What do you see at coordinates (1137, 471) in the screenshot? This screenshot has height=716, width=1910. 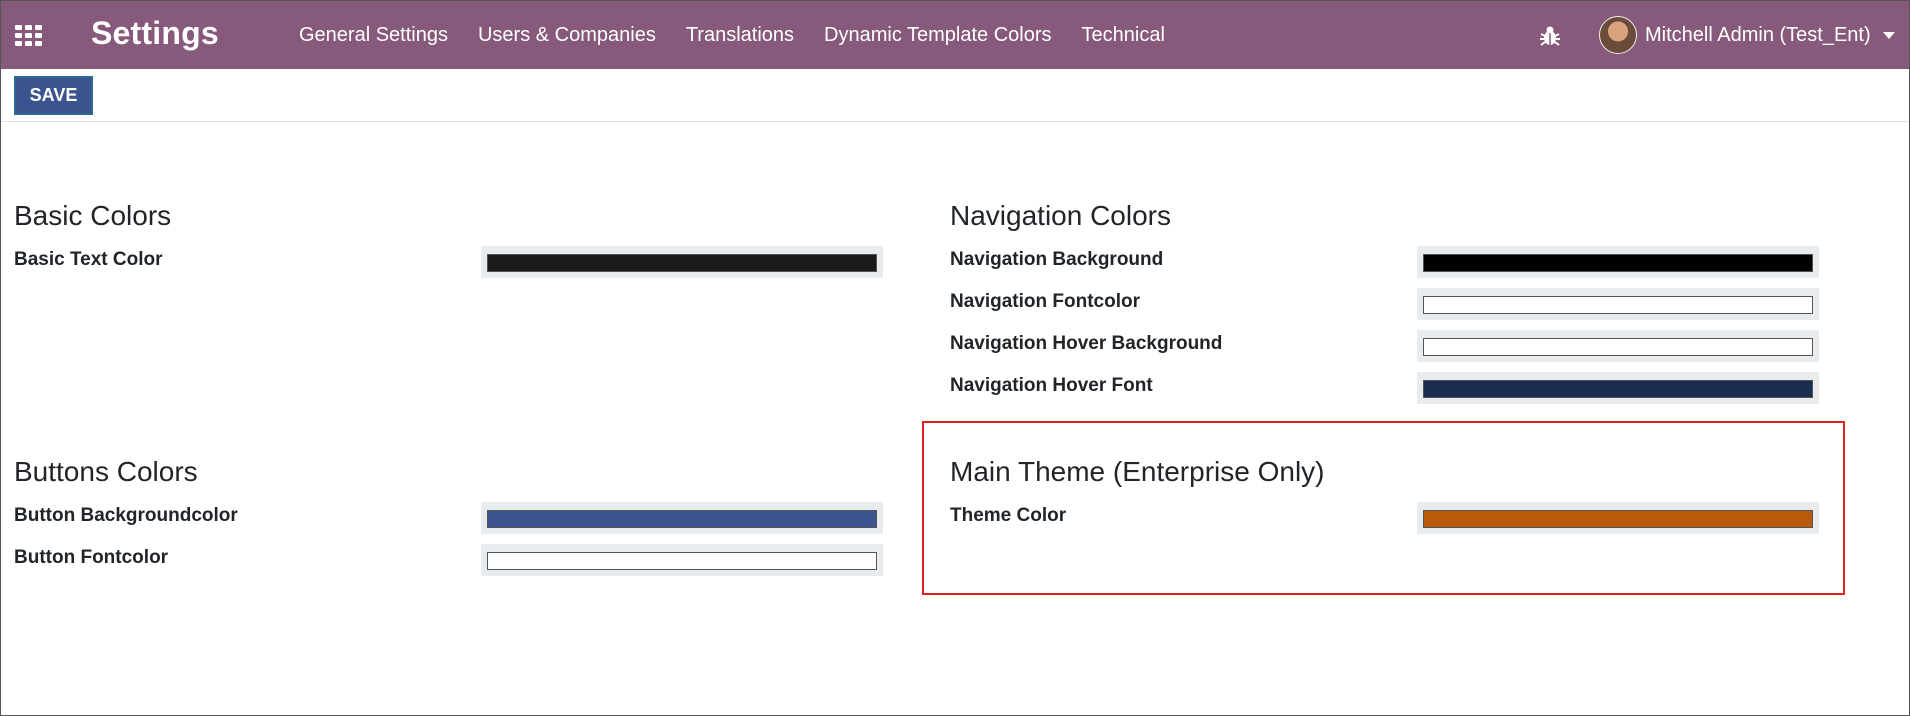 I see `main-theme-title: Main Theme (Enterprise Only)` at bounding box center [1137, 471].